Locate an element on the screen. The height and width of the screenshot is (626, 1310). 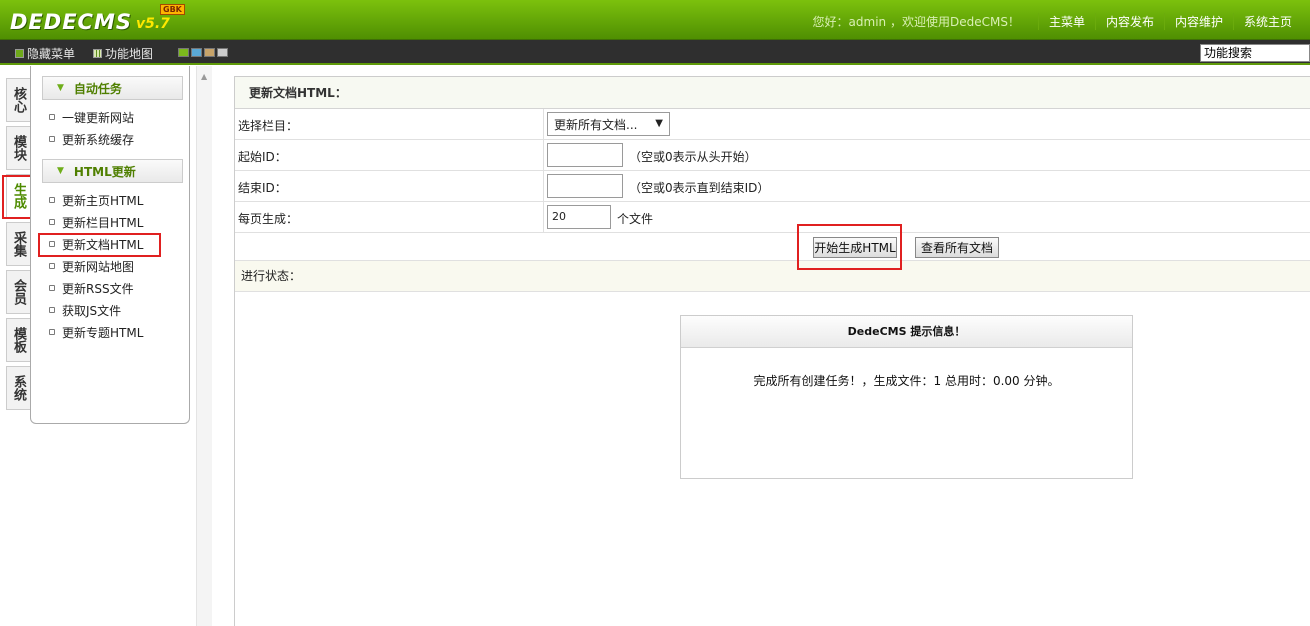
skin-green-swatch is located at coordinates (183, 52).